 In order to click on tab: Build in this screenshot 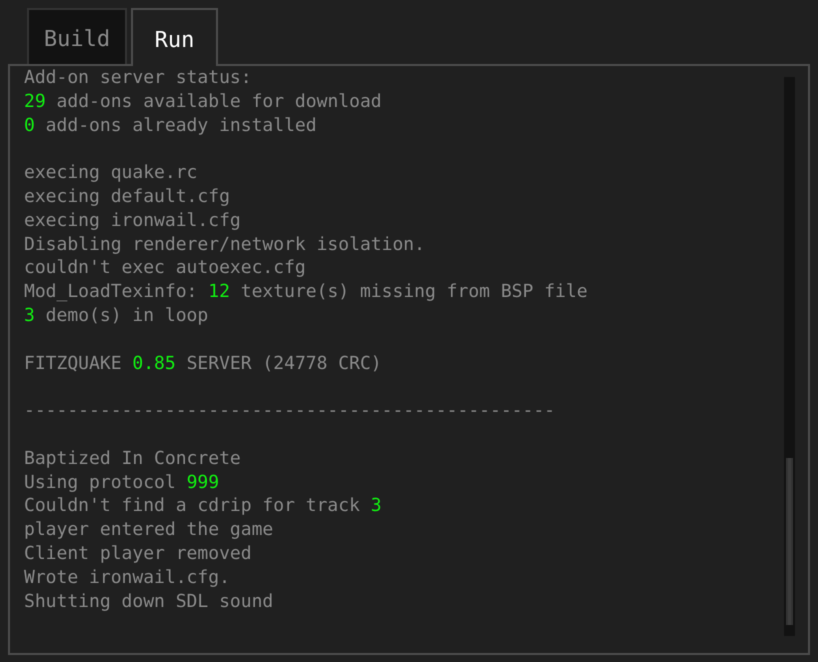, I will do `click(77, 36)`.